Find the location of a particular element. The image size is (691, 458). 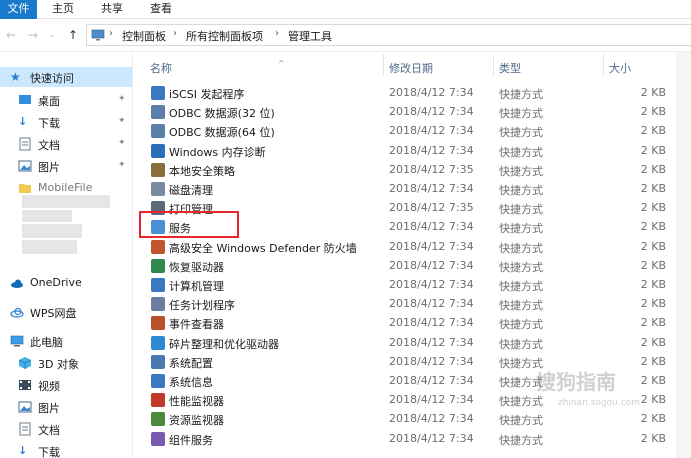

forward-arrow-icon: → is located at coordinates (33, 35).